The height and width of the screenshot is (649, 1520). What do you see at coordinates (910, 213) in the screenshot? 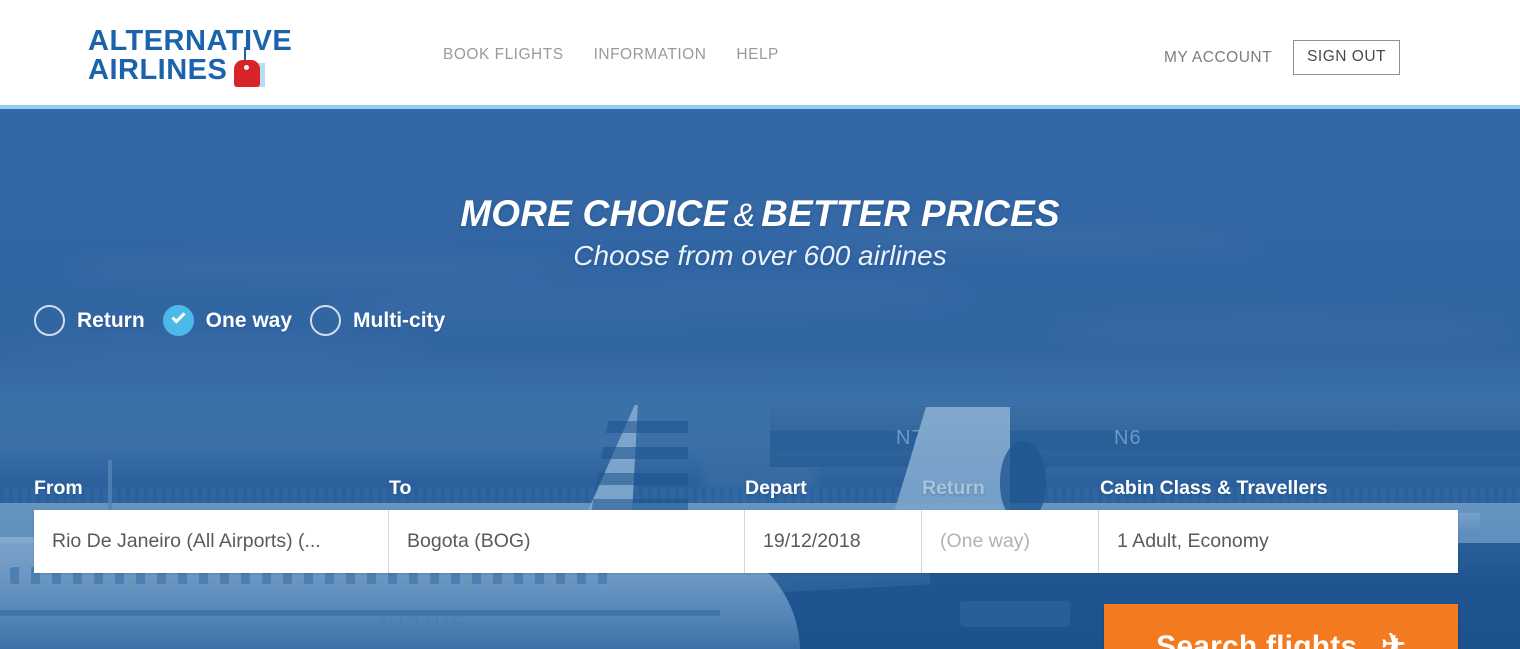
I see `headline-part-2: BETTER PRICES` at bounding box center [910, 213].